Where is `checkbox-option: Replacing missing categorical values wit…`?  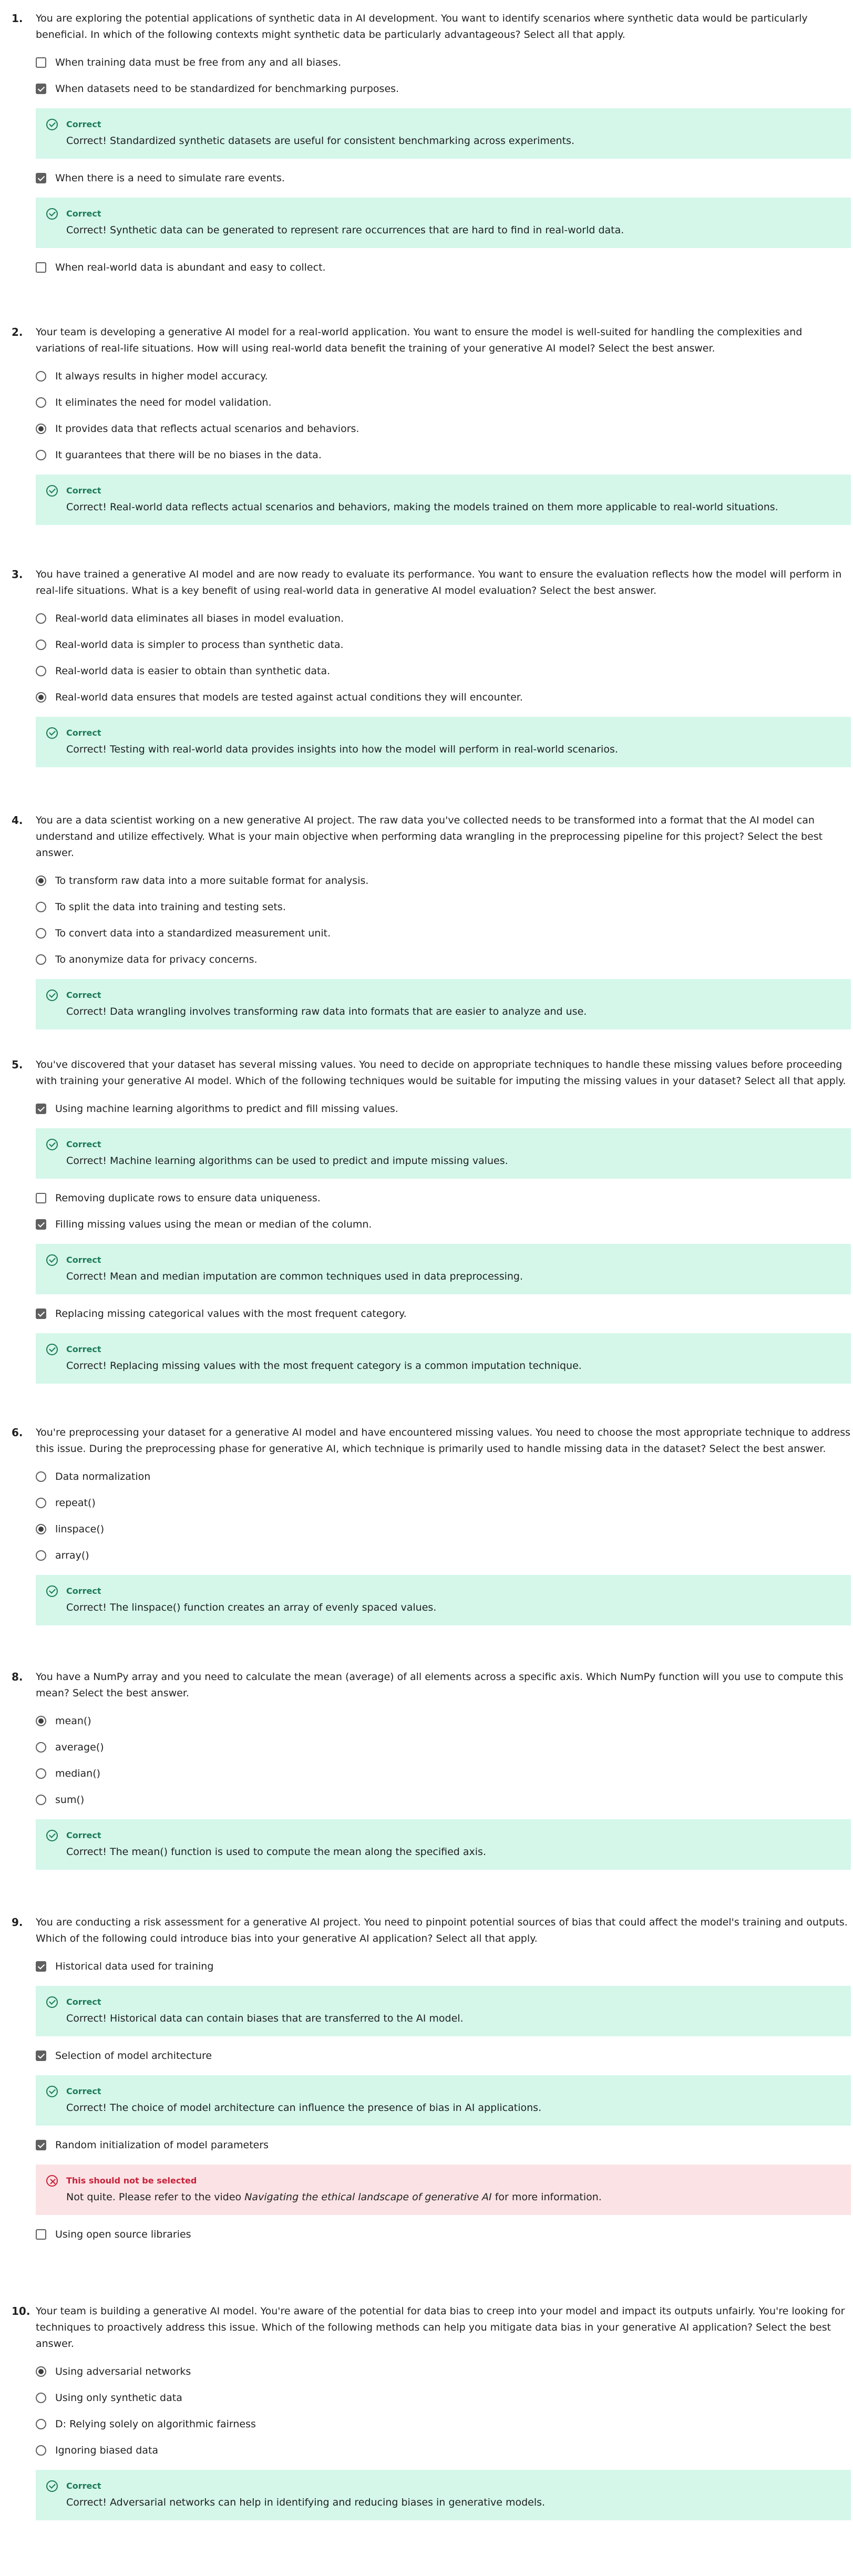 checkbox-option: Replacing missing categorical values wit… is located at coordinates (444, 1314).